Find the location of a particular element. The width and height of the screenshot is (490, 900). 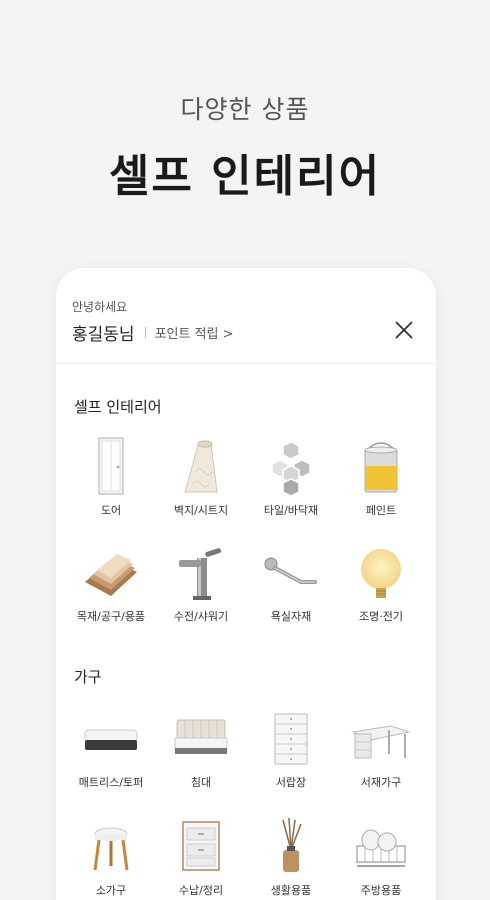

faucet-icon is located at coordinates (201, 572).